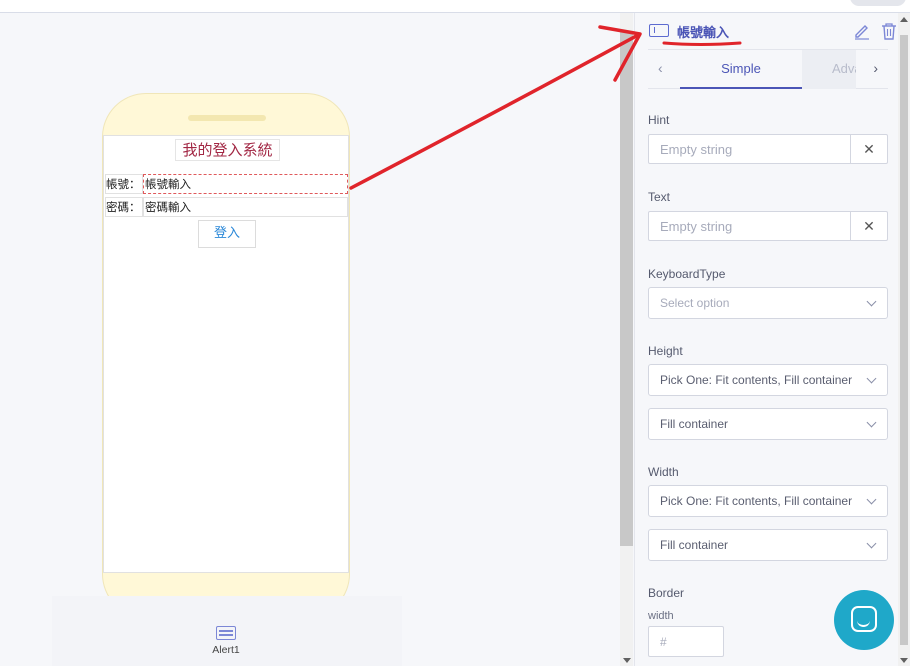  I want to click on component-header: 帳號輸入, so click(772, 34).